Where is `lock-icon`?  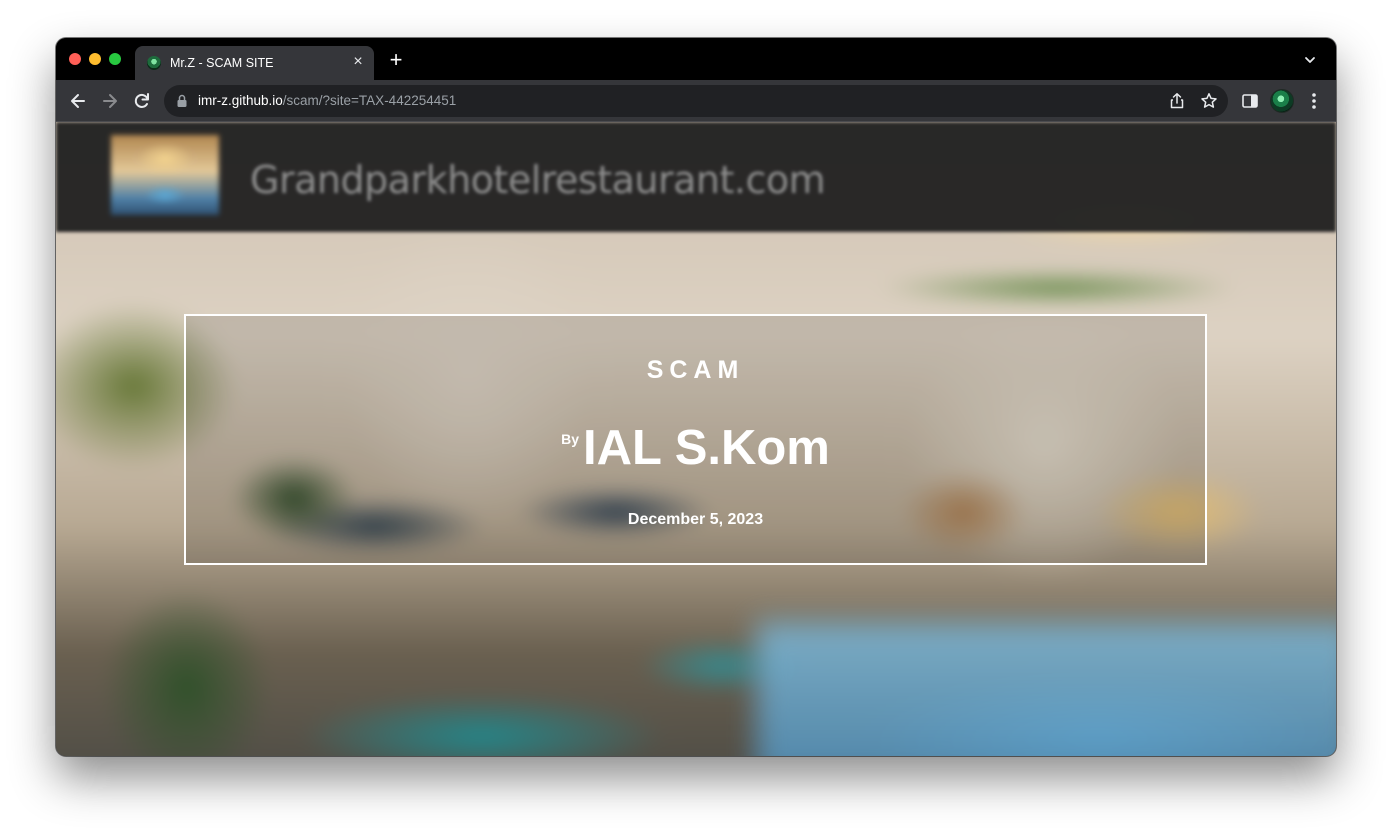 lock-icon is located at coordinates (182, 101).